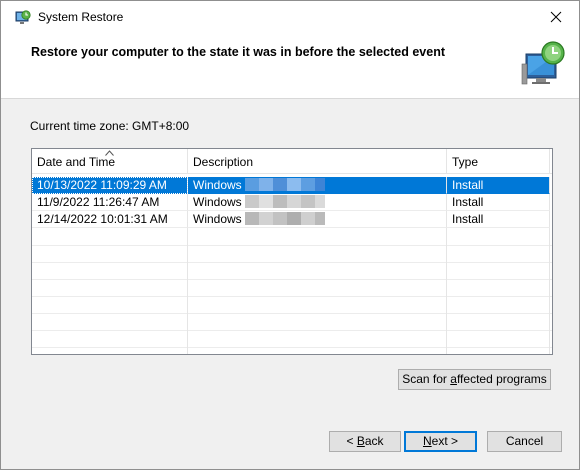 Image resolution: width=580 pixels, height=470 pixels. What do you see at coordinates (465, 162) in the screenshot?
I see `column-header-type-label: Type` at bounding box center [465, 162].